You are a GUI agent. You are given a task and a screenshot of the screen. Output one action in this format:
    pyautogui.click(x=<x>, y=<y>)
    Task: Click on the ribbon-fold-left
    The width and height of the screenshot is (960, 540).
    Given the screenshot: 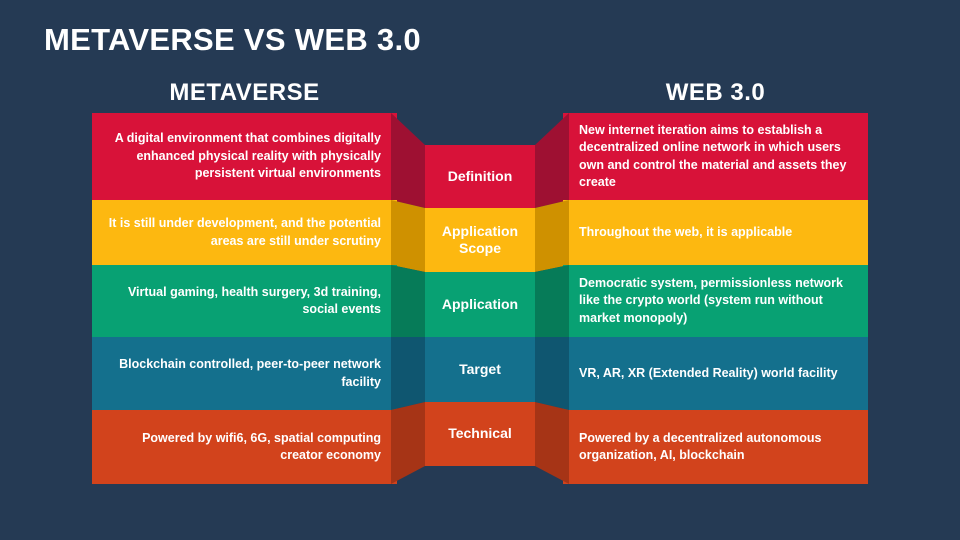 What is the action you would take?
    pyautogui.click(x=408, y=443)
    